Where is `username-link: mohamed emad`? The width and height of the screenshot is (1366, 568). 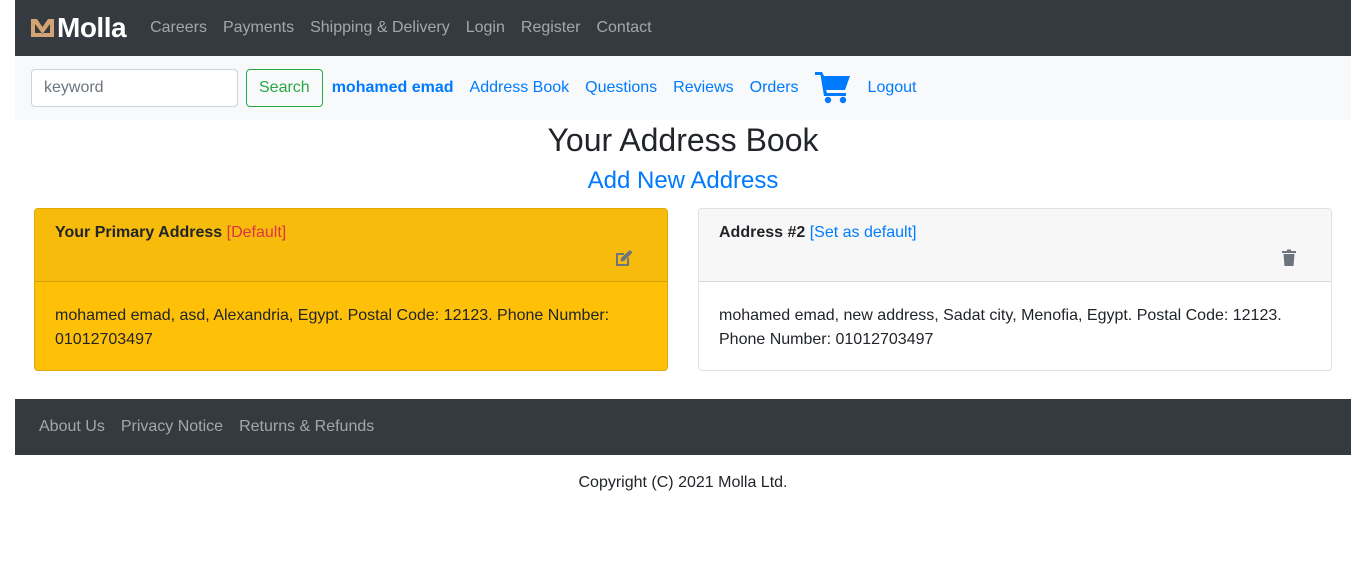 username-link: mohamed emad is located at coordinates (393, 88).